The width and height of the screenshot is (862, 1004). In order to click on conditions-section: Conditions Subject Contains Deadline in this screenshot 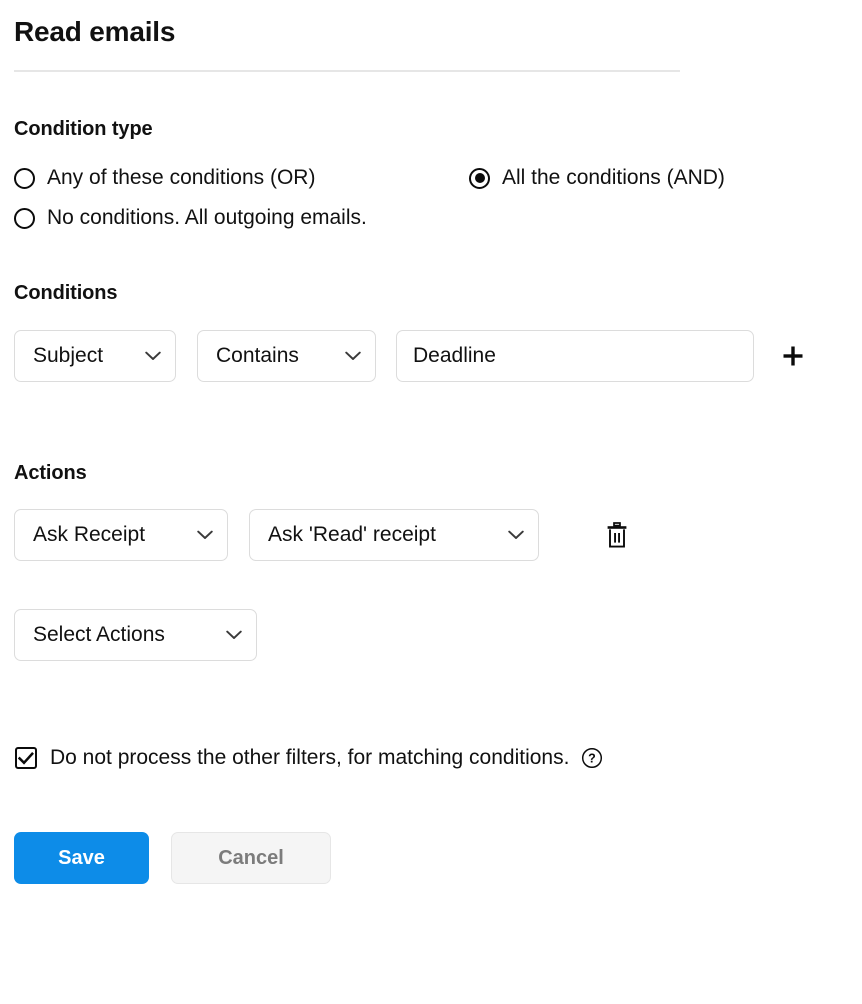, I will do `click(431, 332)`.